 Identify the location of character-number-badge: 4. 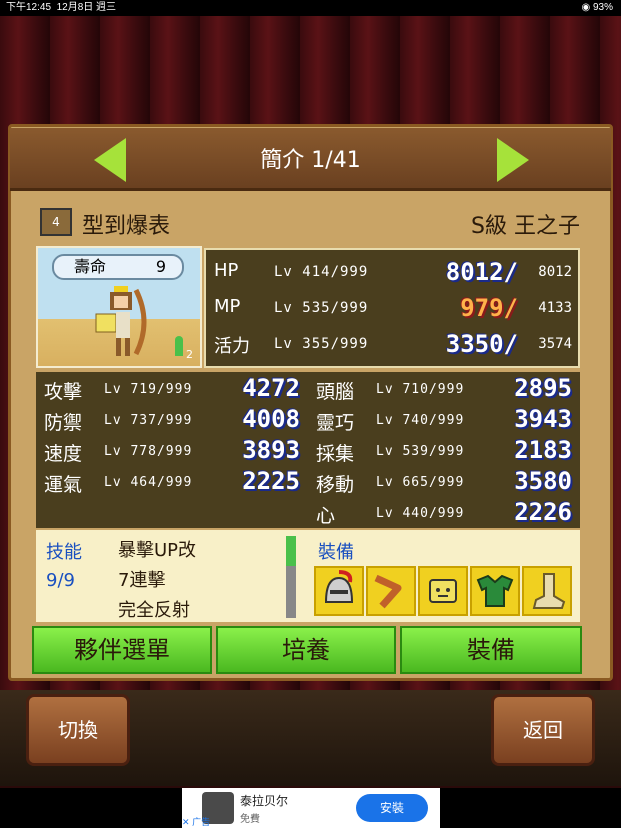
(56, 222).